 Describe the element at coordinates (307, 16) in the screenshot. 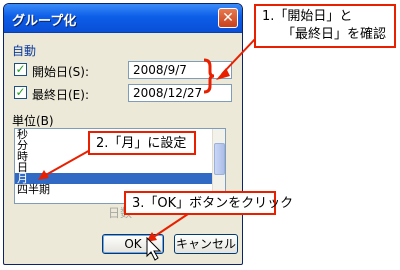

I see `callout-1-line-1: 1.「開始日」と` at that location.